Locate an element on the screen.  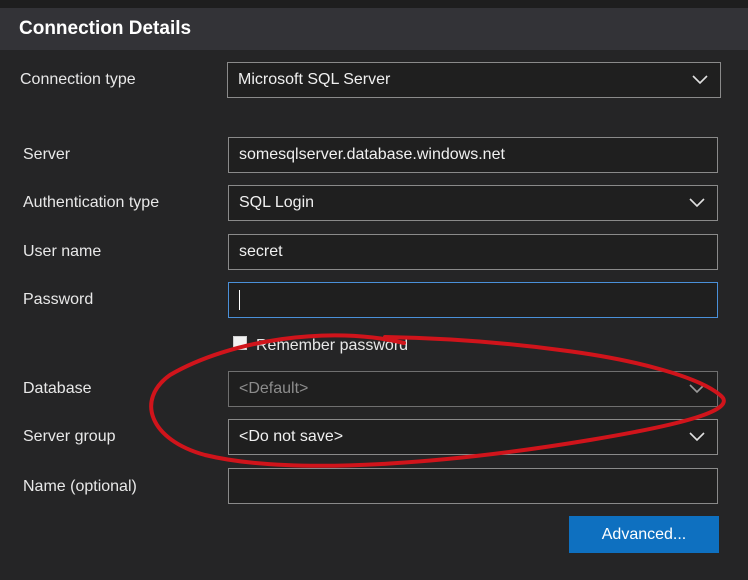
authentication-type-value: SQL Login is located at coordinates (277, 202).